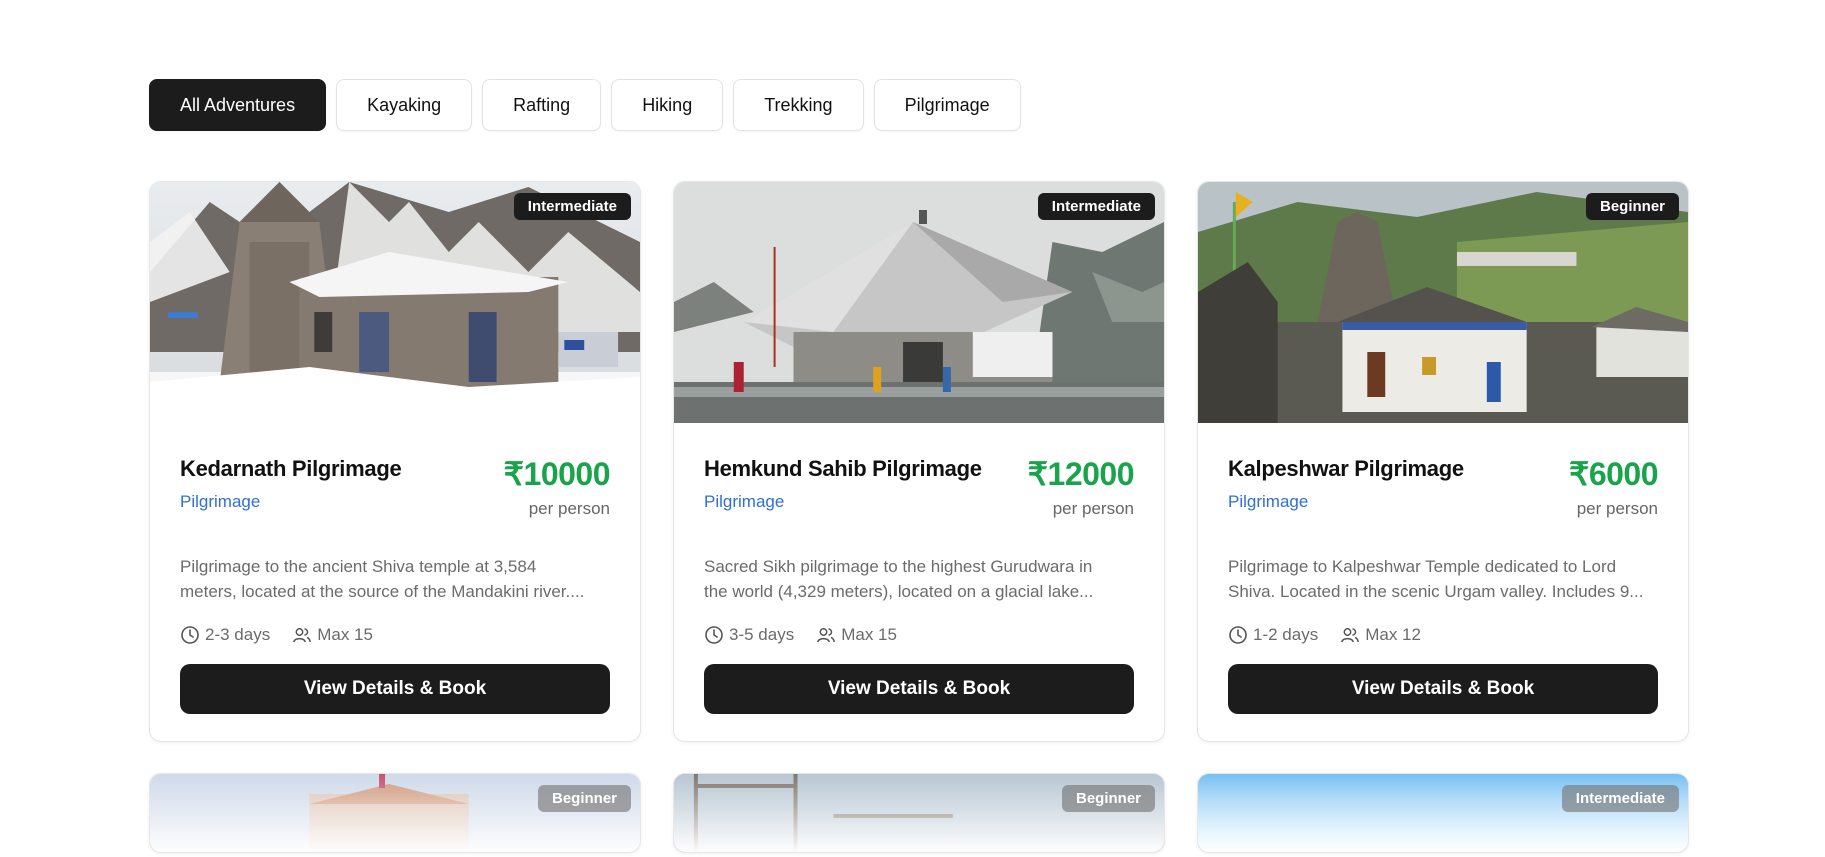 Image resolution: width=1825 pixels, height=857 pixels. Describe the element at coordinates (557, 474) in the screenshot. I see `price-value: ₹10000` at that location.